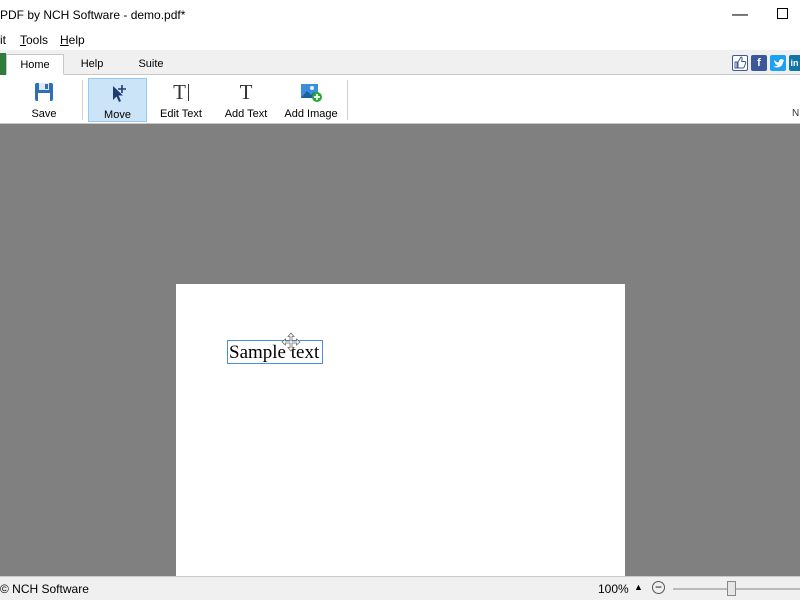 The image size is (800, 600). I want to click on move-label: Move, so click(117, 115).